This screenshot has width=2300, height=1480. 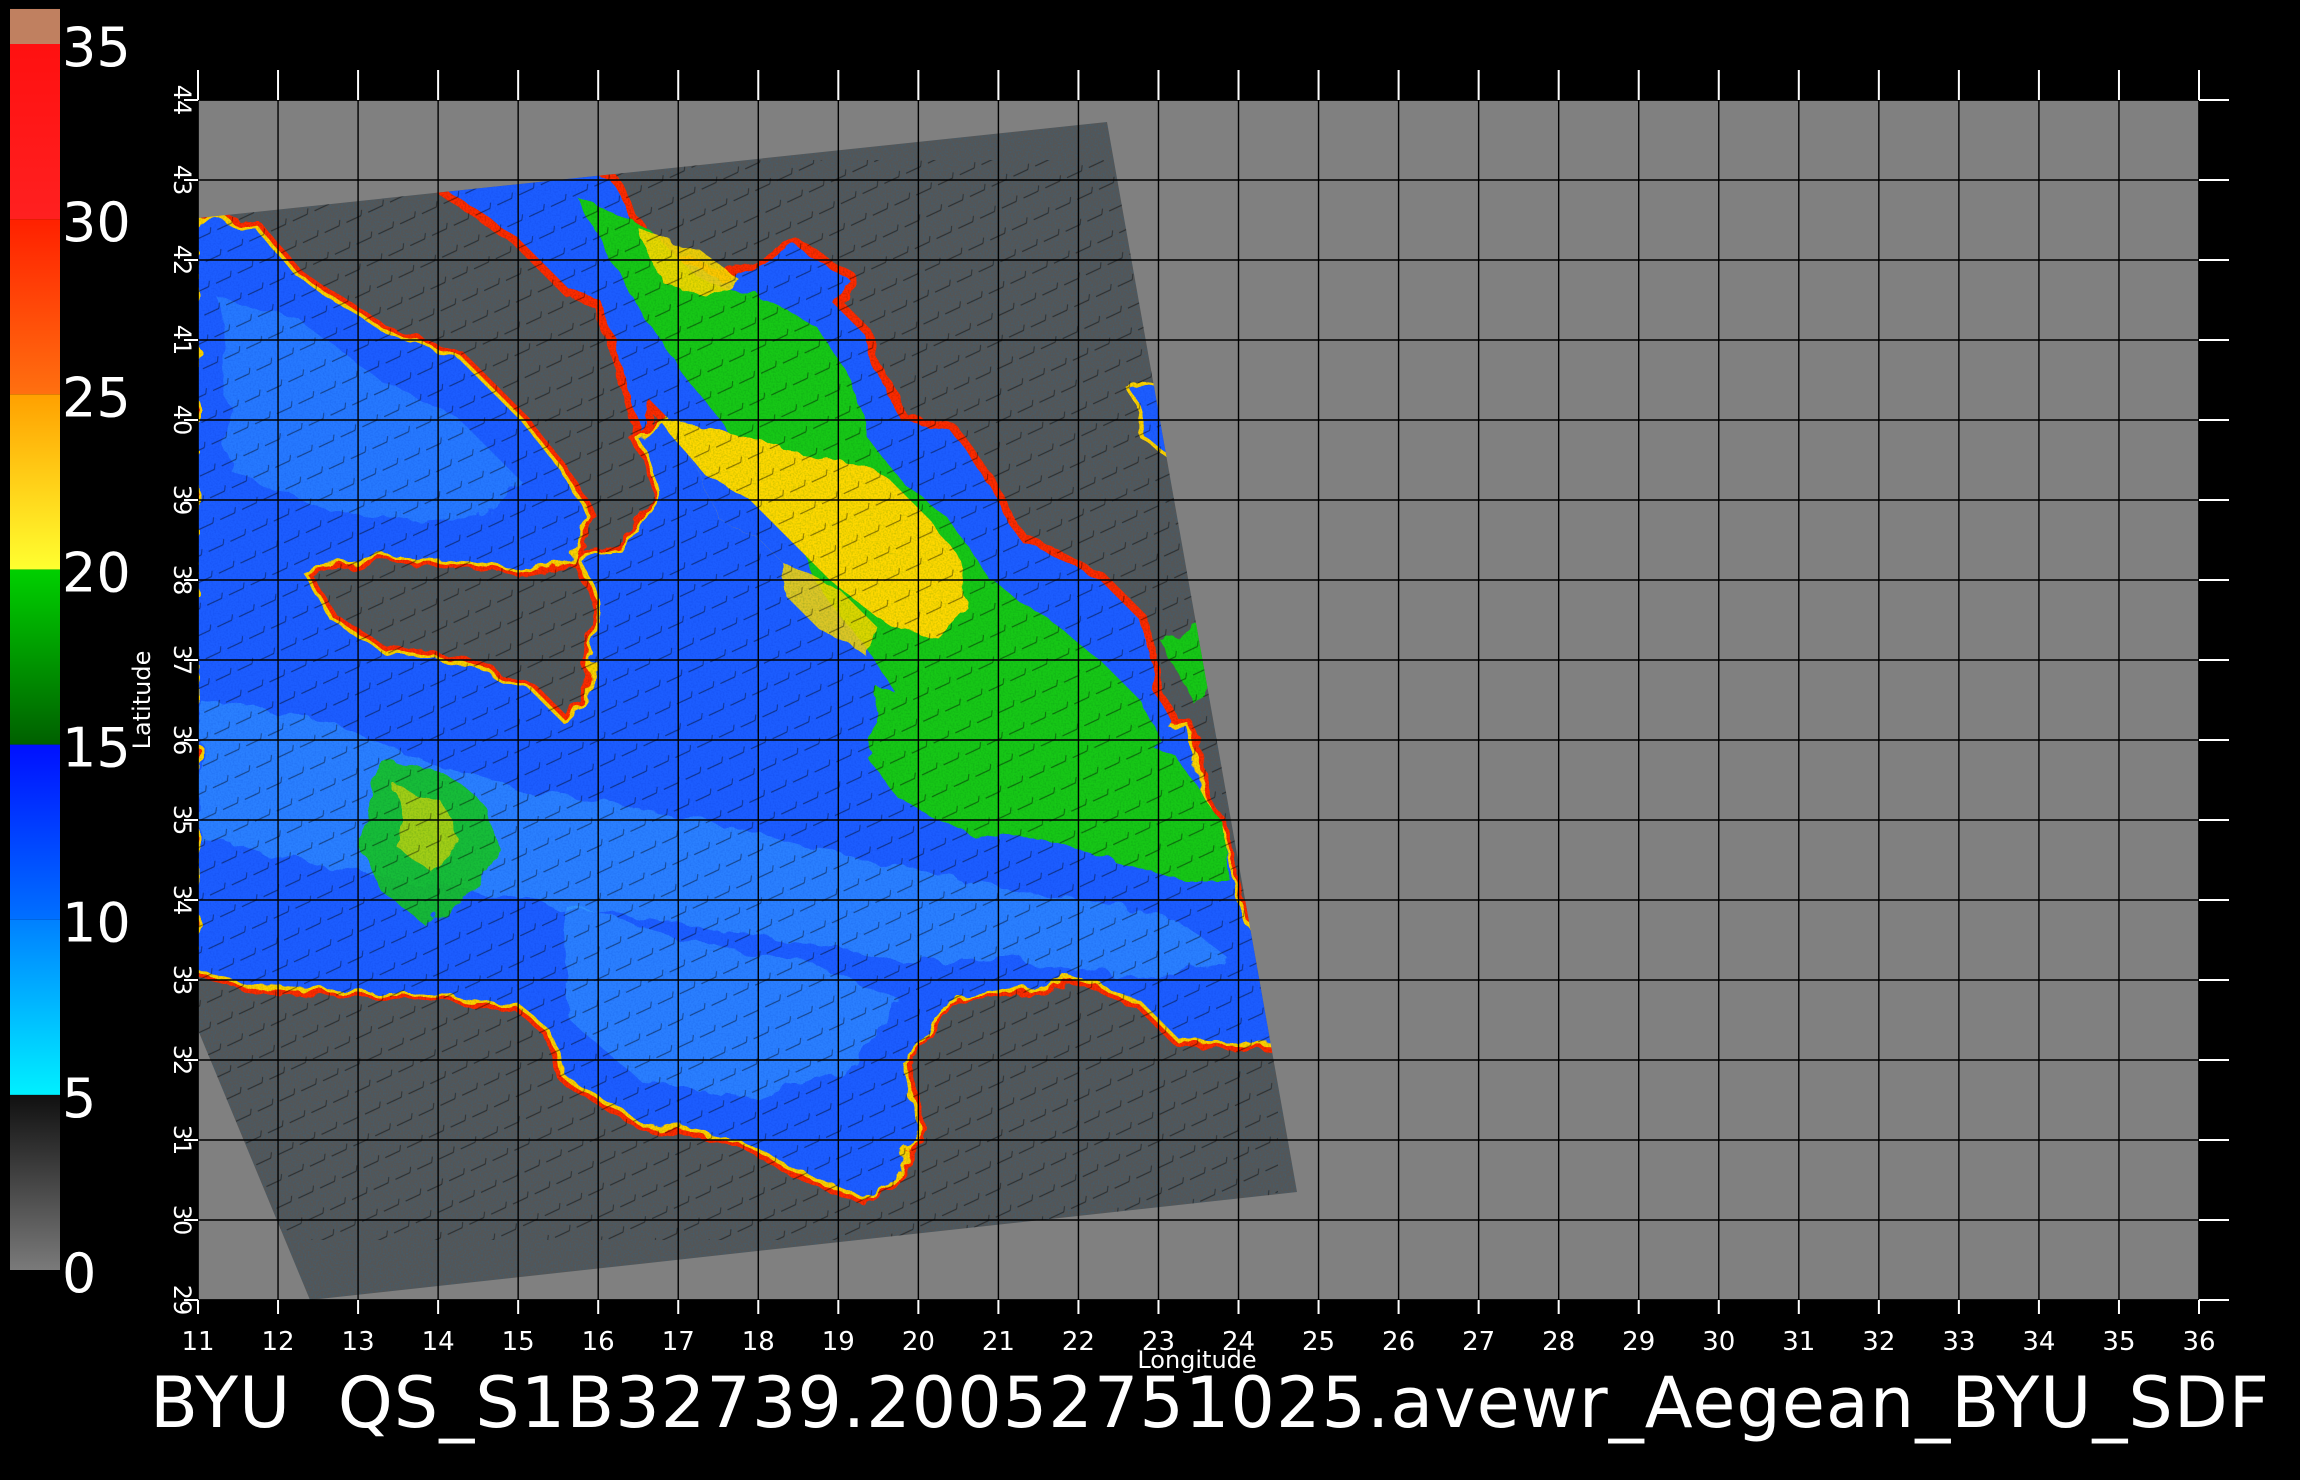 What do you see at coordinates (358, 1342) in the screenshot?
I see `x-tick-label: 13` at bounding box center [358, 1342].